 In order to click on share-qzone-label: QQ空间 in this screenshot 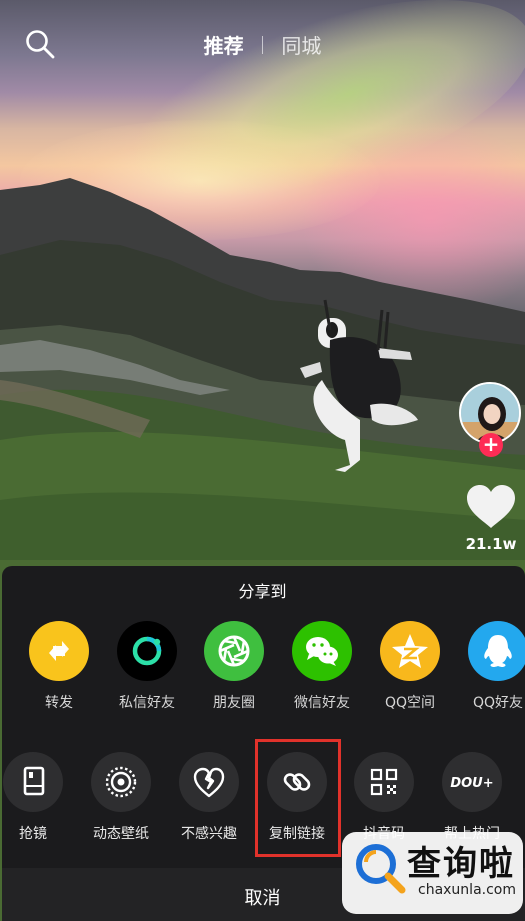, I will do `click(410, 703)`.